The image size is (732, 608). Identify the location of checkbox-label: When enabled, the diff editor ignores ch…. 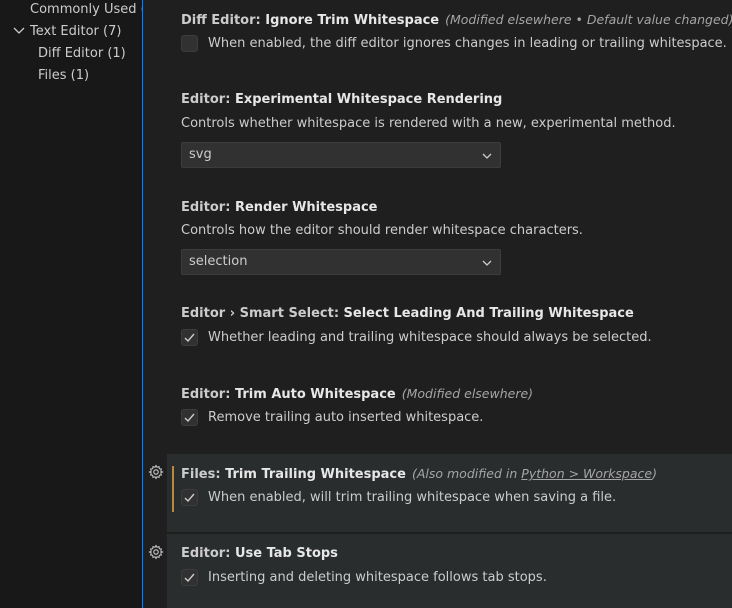
(467, 43).